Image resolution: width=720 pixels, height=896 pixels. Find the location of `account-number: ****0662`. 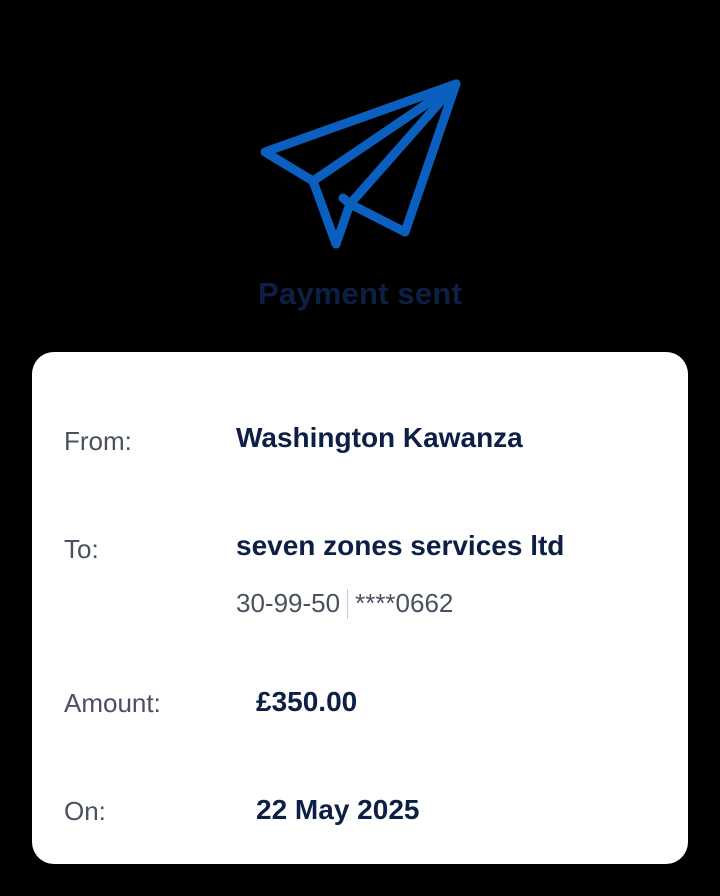

account-number: ****0662 is located at coordinates (404, 603).